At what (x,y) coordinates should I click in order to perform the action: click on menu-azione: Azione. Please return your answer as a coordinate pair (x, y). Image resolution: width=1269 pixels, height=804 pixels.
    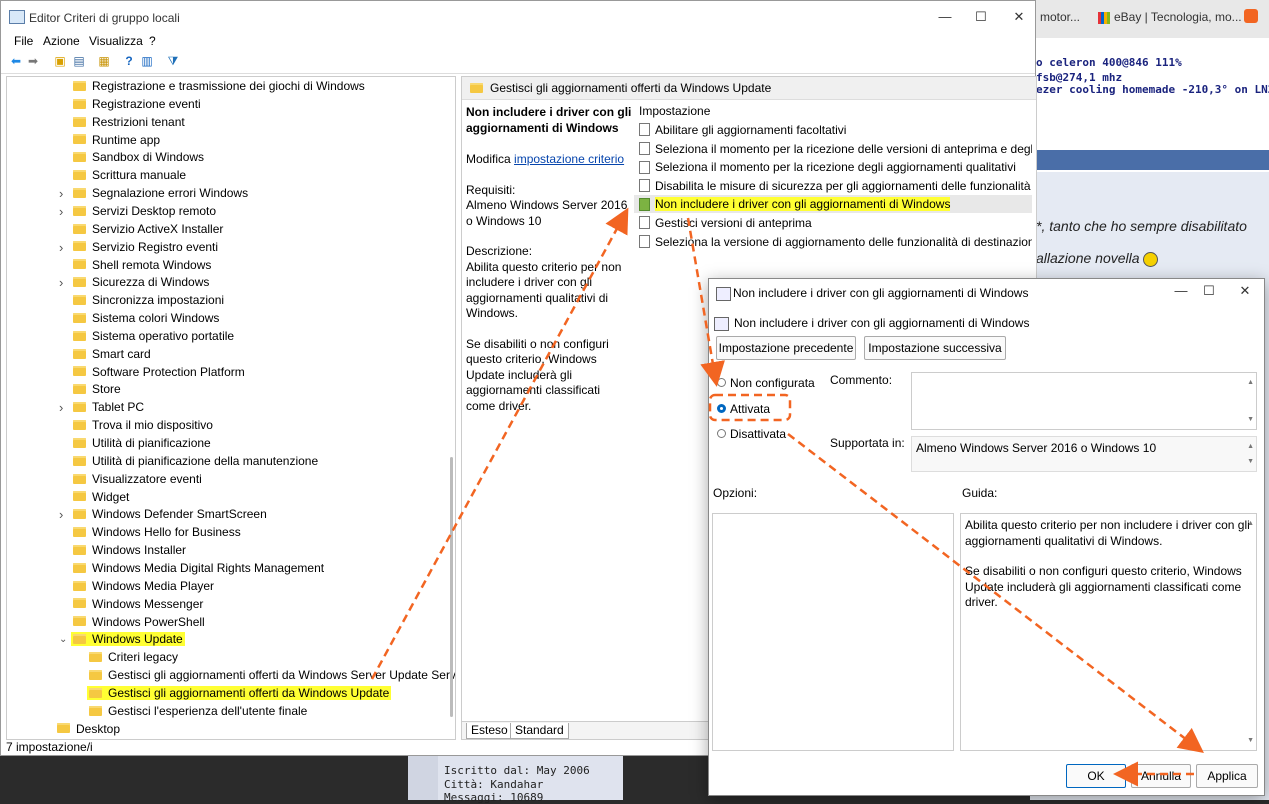
    Looking at the image, I should click on (61, 41).